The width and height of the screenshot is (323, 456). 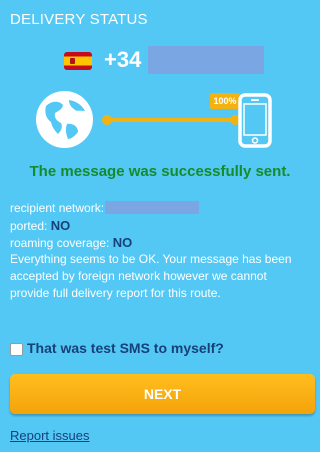 I want to click on network-row: recipient network:, so click(x=160, y=208).